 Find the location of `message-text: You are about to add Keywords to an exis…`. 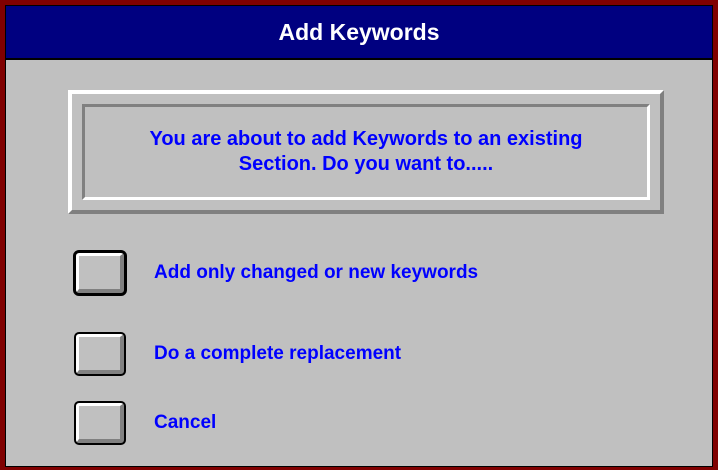

message-text: You are about to add Keywords to an exis… is located at coordinates (366, 151).